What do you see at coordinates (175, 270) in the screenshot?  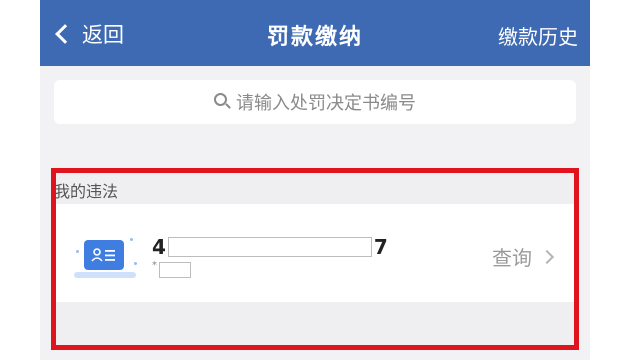 I see `redaction-box-small` at bounding box center [175, 270].